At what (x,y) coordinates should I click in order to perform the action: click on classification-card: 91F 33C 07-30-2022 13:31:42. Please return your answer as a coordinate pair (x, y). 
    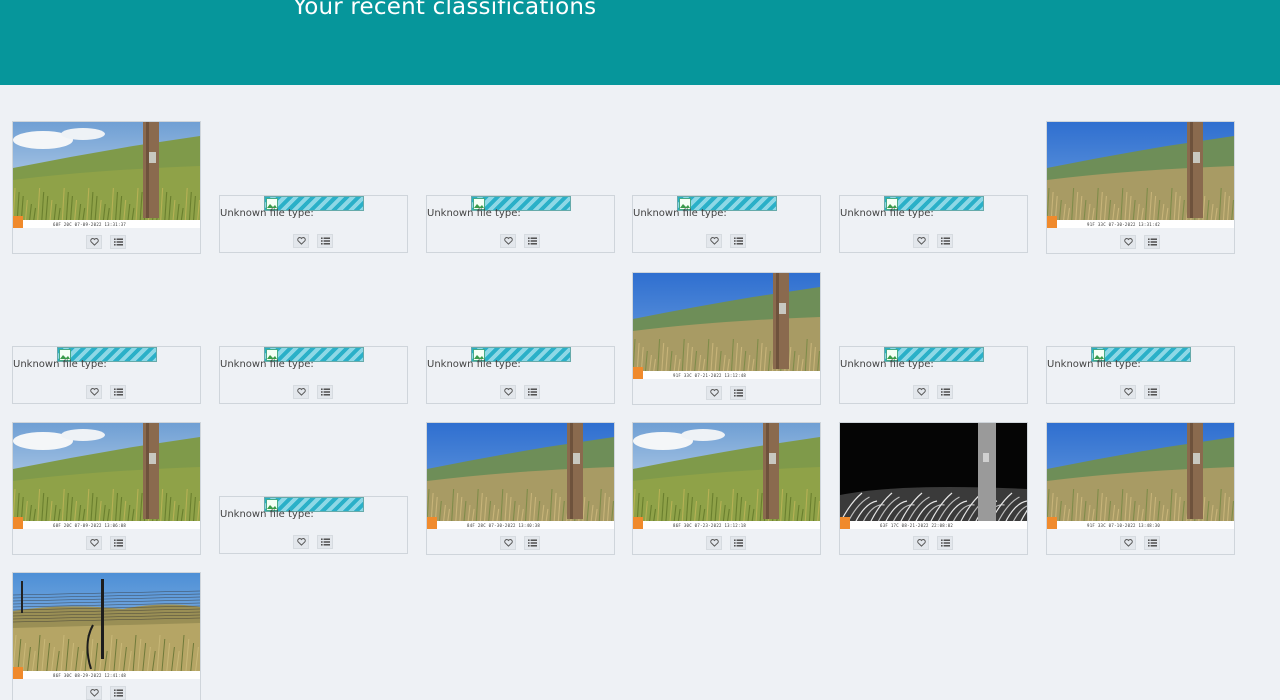
    Looking at the image, I should click on (1140, 187).